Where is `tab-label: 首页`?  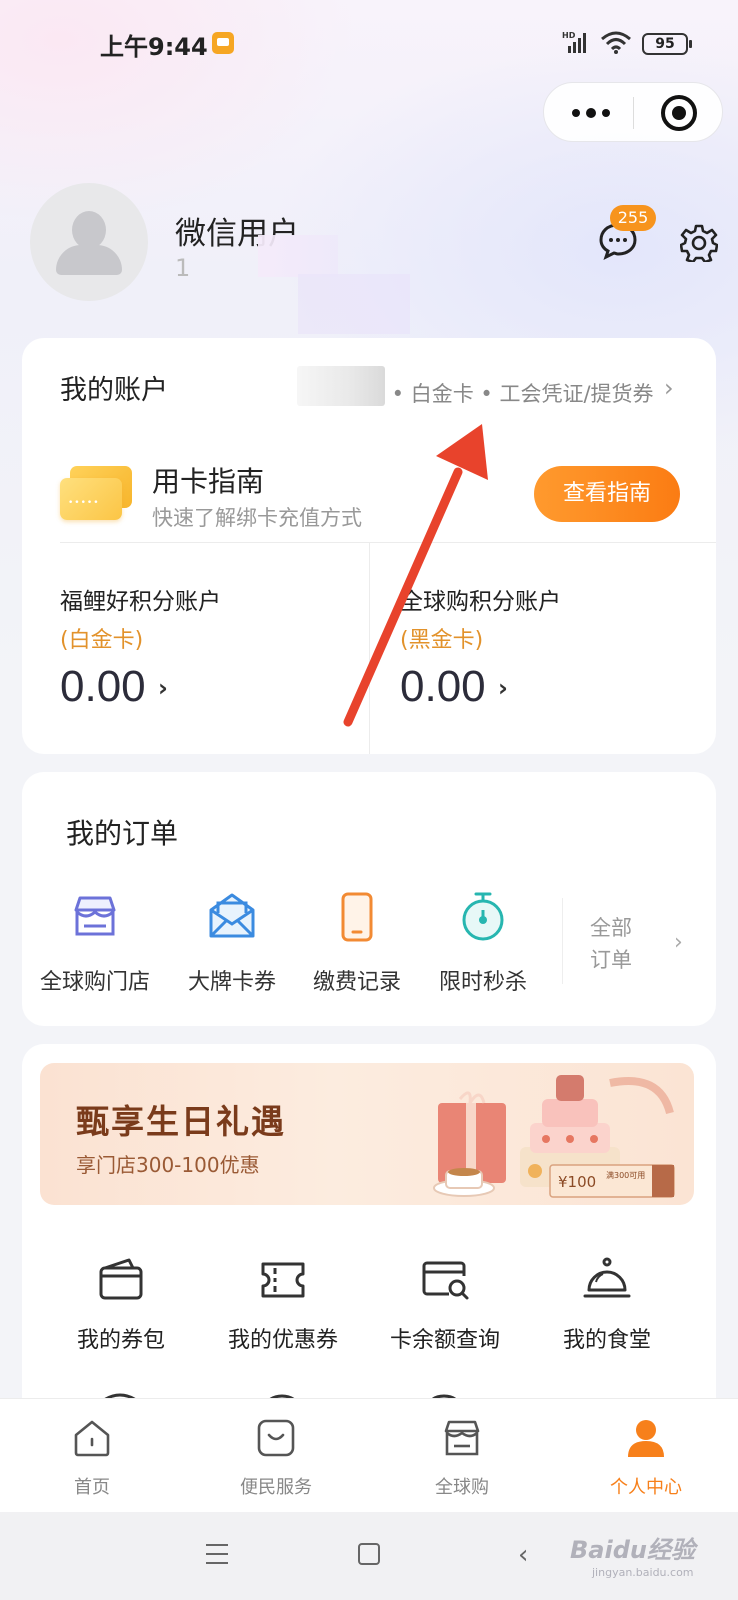 tab-label: 首页 is located at coordinates (92, 1487).